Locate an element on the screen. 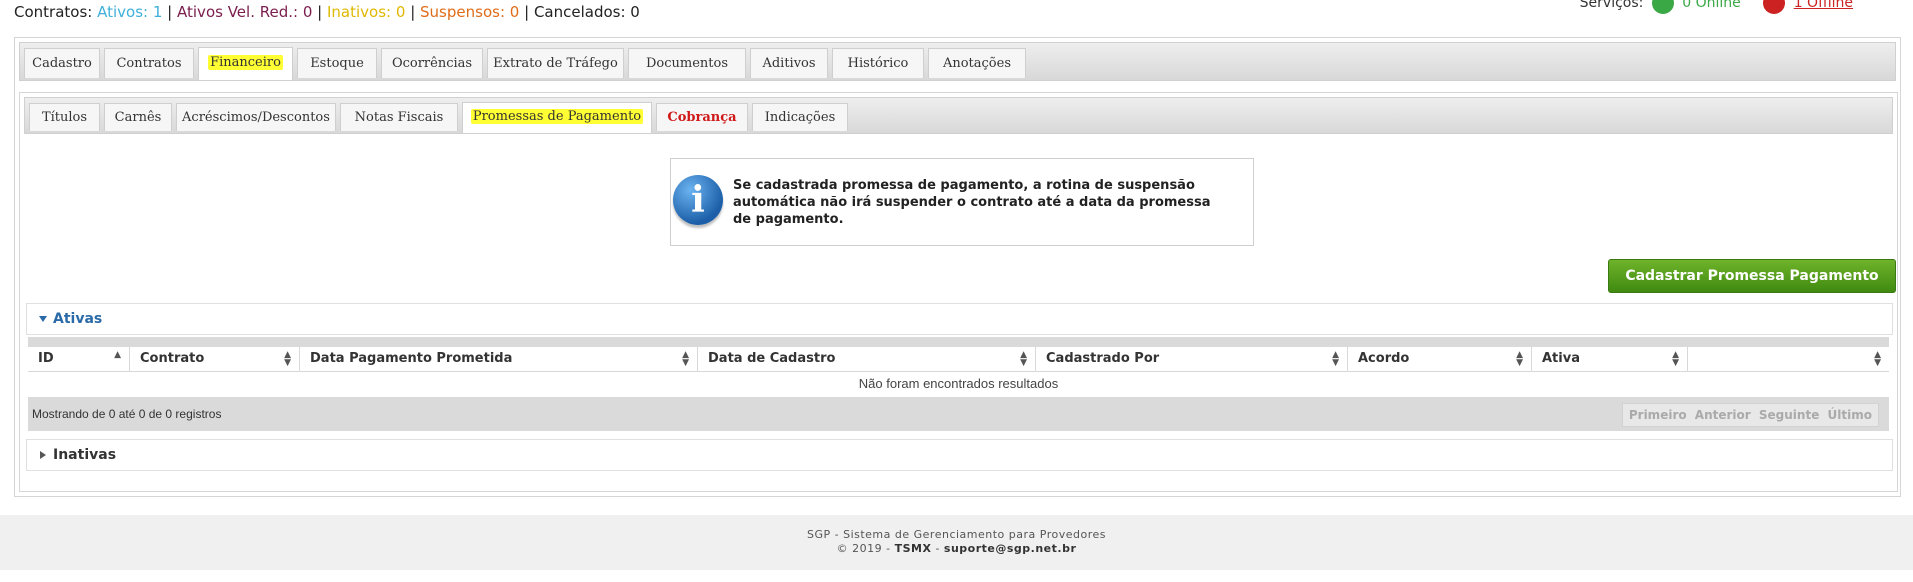 This screenshot has width=1913, height=582. column-acordo: Acordo ▲ ▼ is located at coordinates (1440, 359).